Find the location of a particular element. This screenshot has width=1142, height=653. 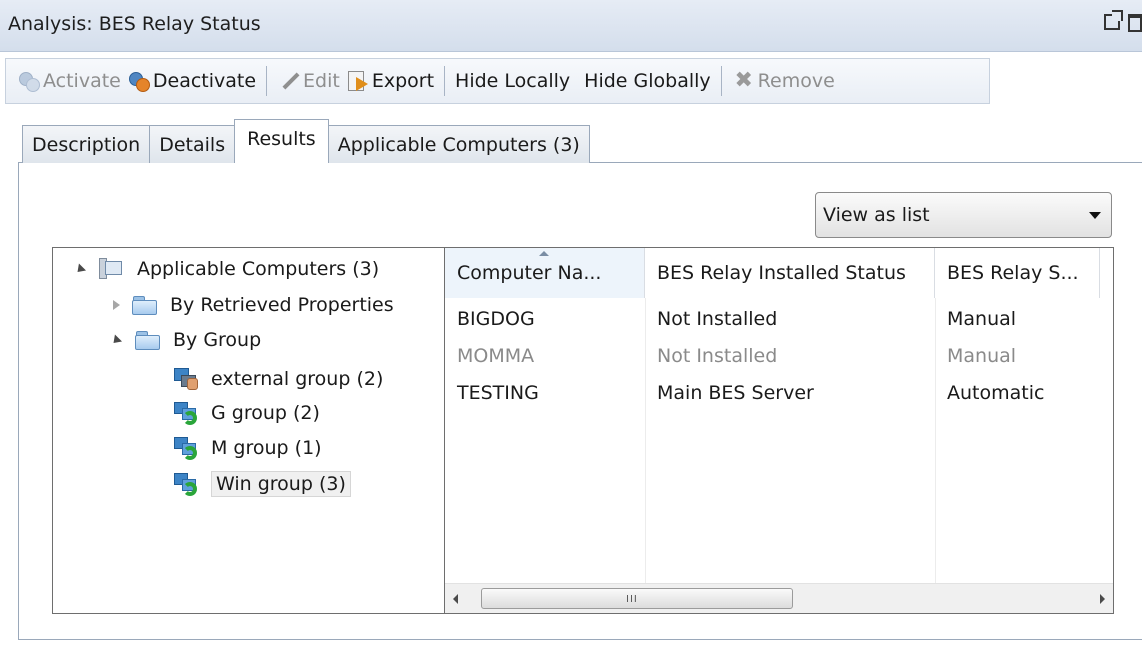

tab-description: Description is located at coordinates (86, 144).